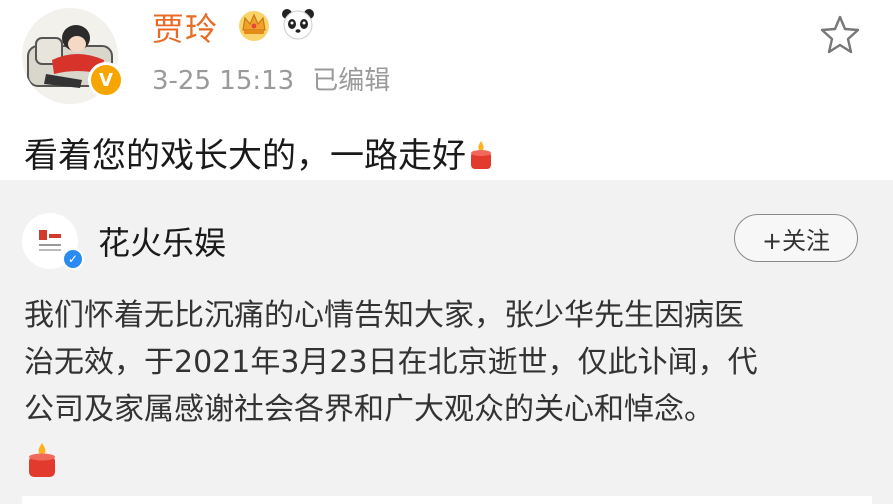 This screenshot has width=893, height=504. I want to click on verified-icon: ✓, so click(73, 259).